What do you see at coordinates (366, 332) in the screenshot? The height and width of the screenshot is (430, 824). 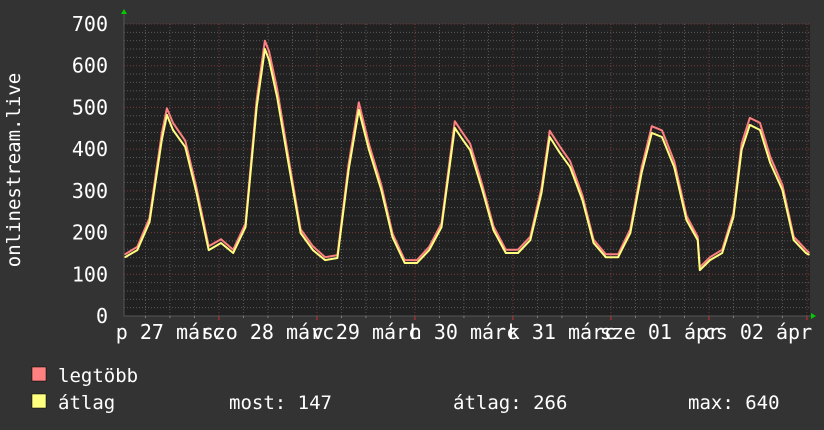 I see `x-tick-label: v 29 márc` at bounding box center [366, 332].